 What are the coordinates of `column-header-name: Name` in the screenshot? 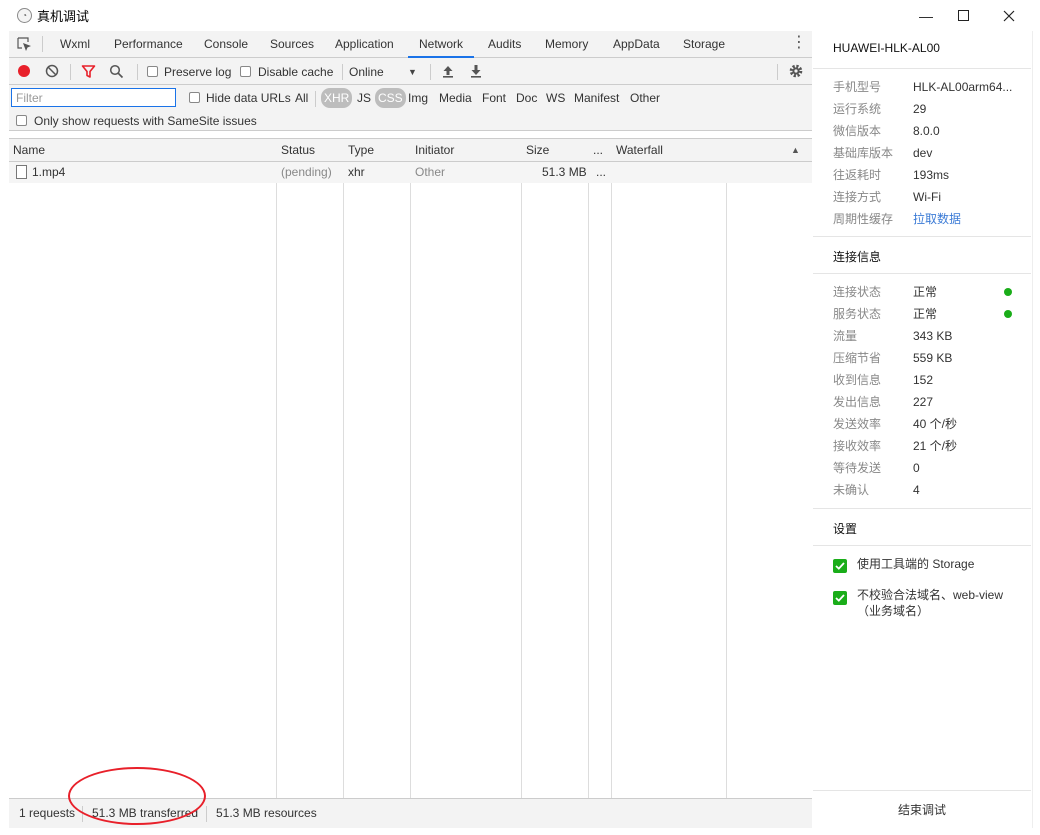 It's located at (29, 150).